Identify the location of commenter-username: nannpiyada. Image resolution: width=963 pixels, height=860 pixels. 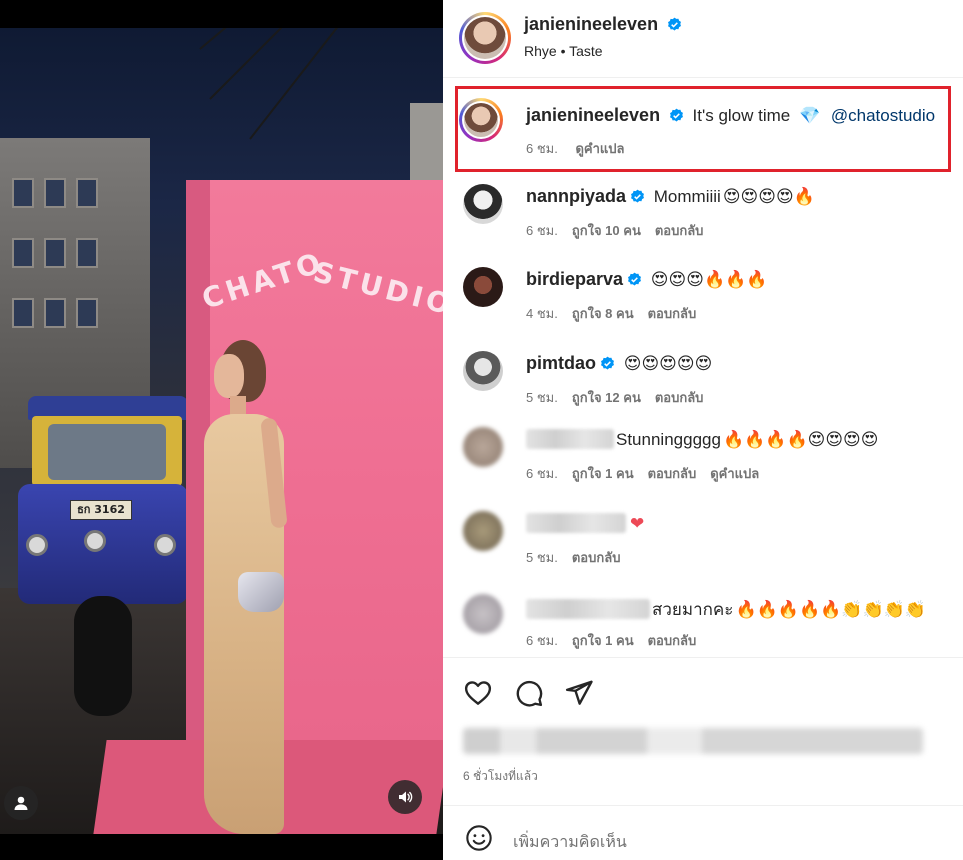
(576, 196).